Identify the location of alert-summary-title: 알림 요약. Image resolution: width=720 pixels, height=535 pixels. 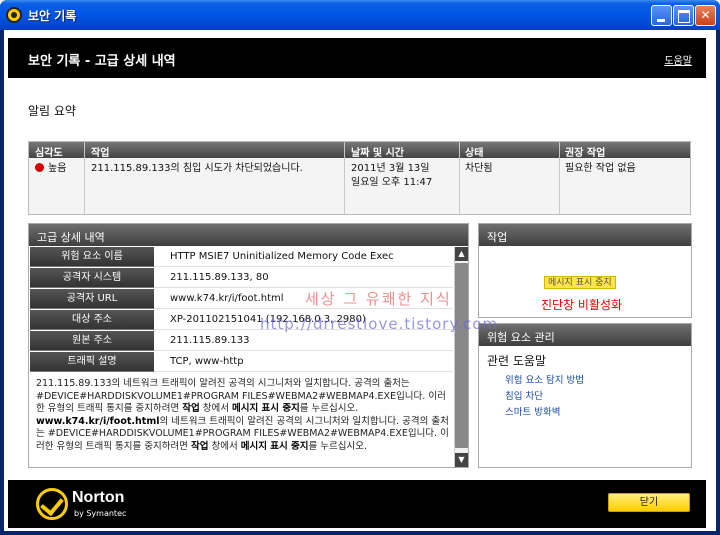
(52, 111).